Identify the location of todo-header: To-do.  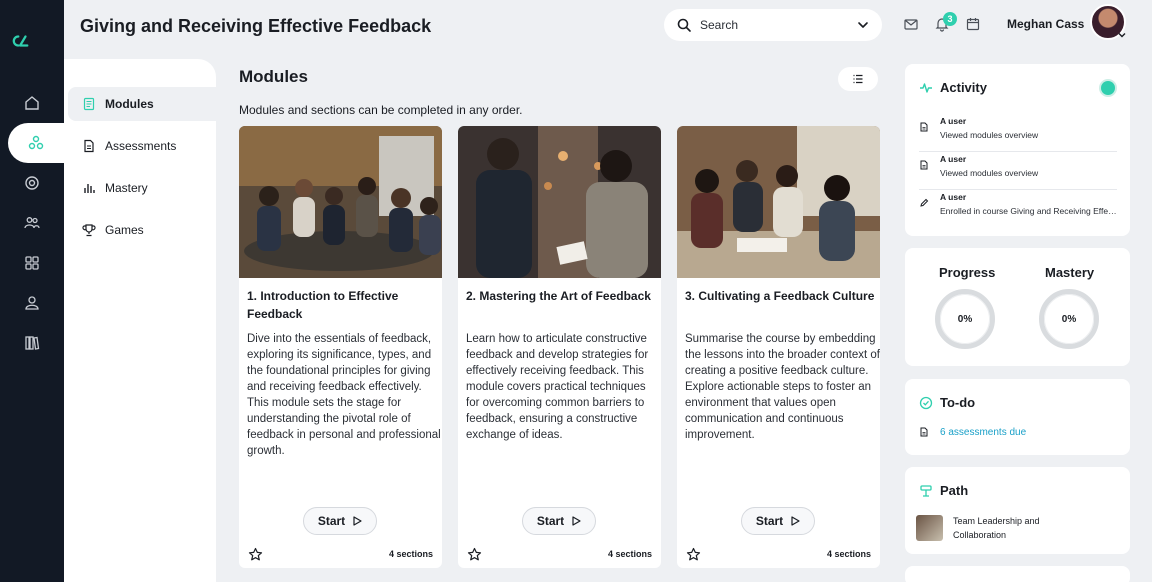
(947, 402).